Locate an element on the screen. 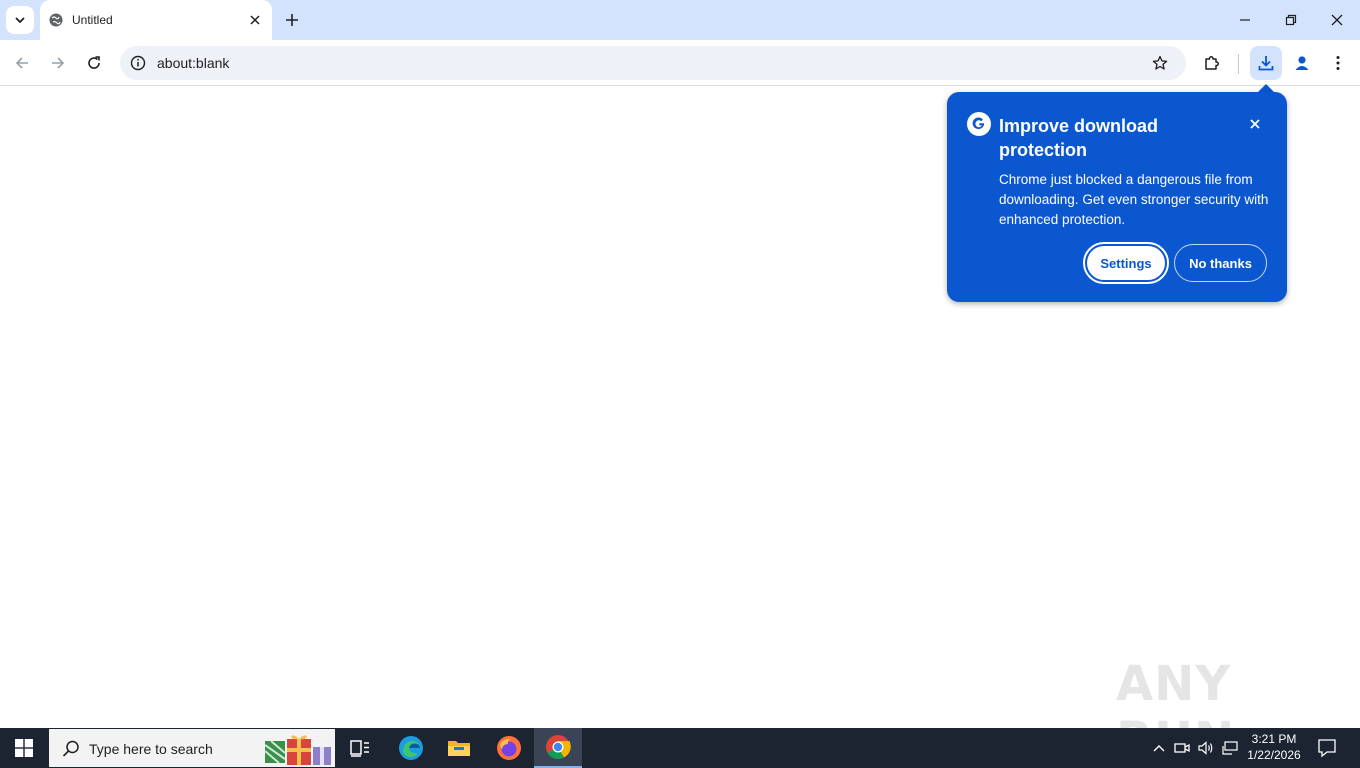 The height and width of the screenshot is (768, 1360). clock: 3:21 PM 1/22/2026 is located at coordinates (1274, 747).